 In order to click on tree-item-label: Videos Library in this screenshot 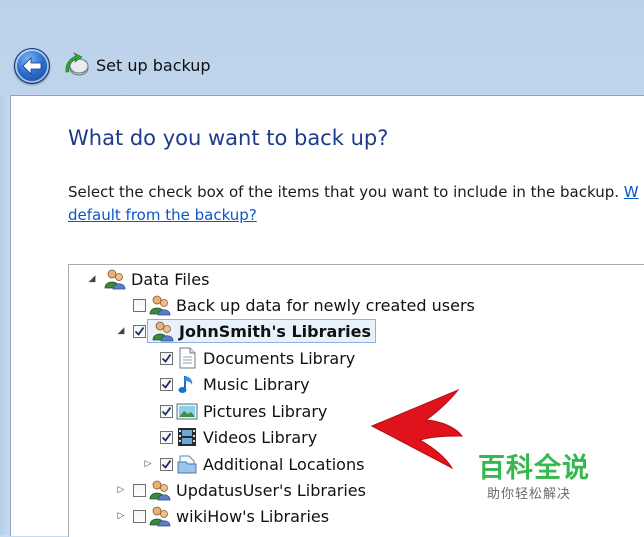, I will do `click(260, 437)`.